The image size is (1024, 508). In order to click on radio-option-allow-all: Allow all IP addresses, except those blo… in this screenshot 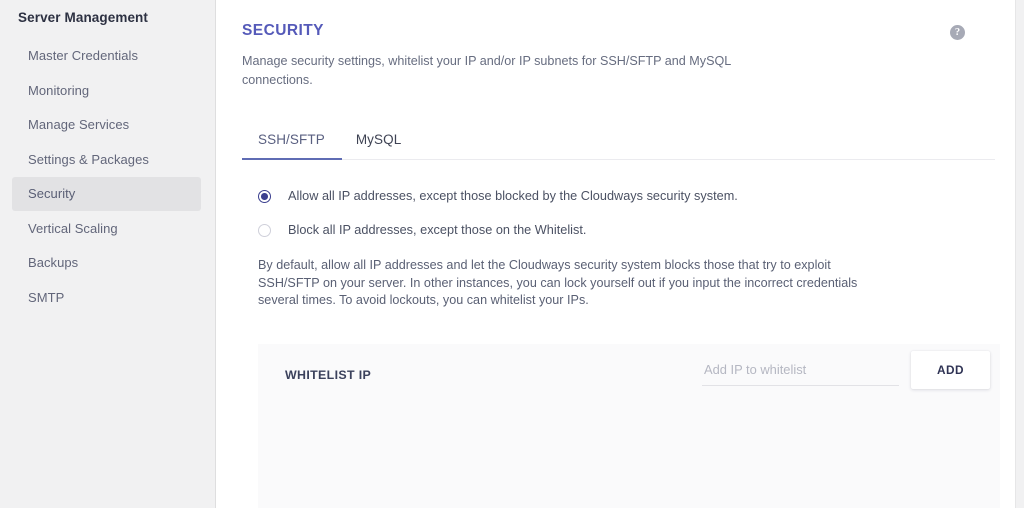, I will do `click(614, 196)`.